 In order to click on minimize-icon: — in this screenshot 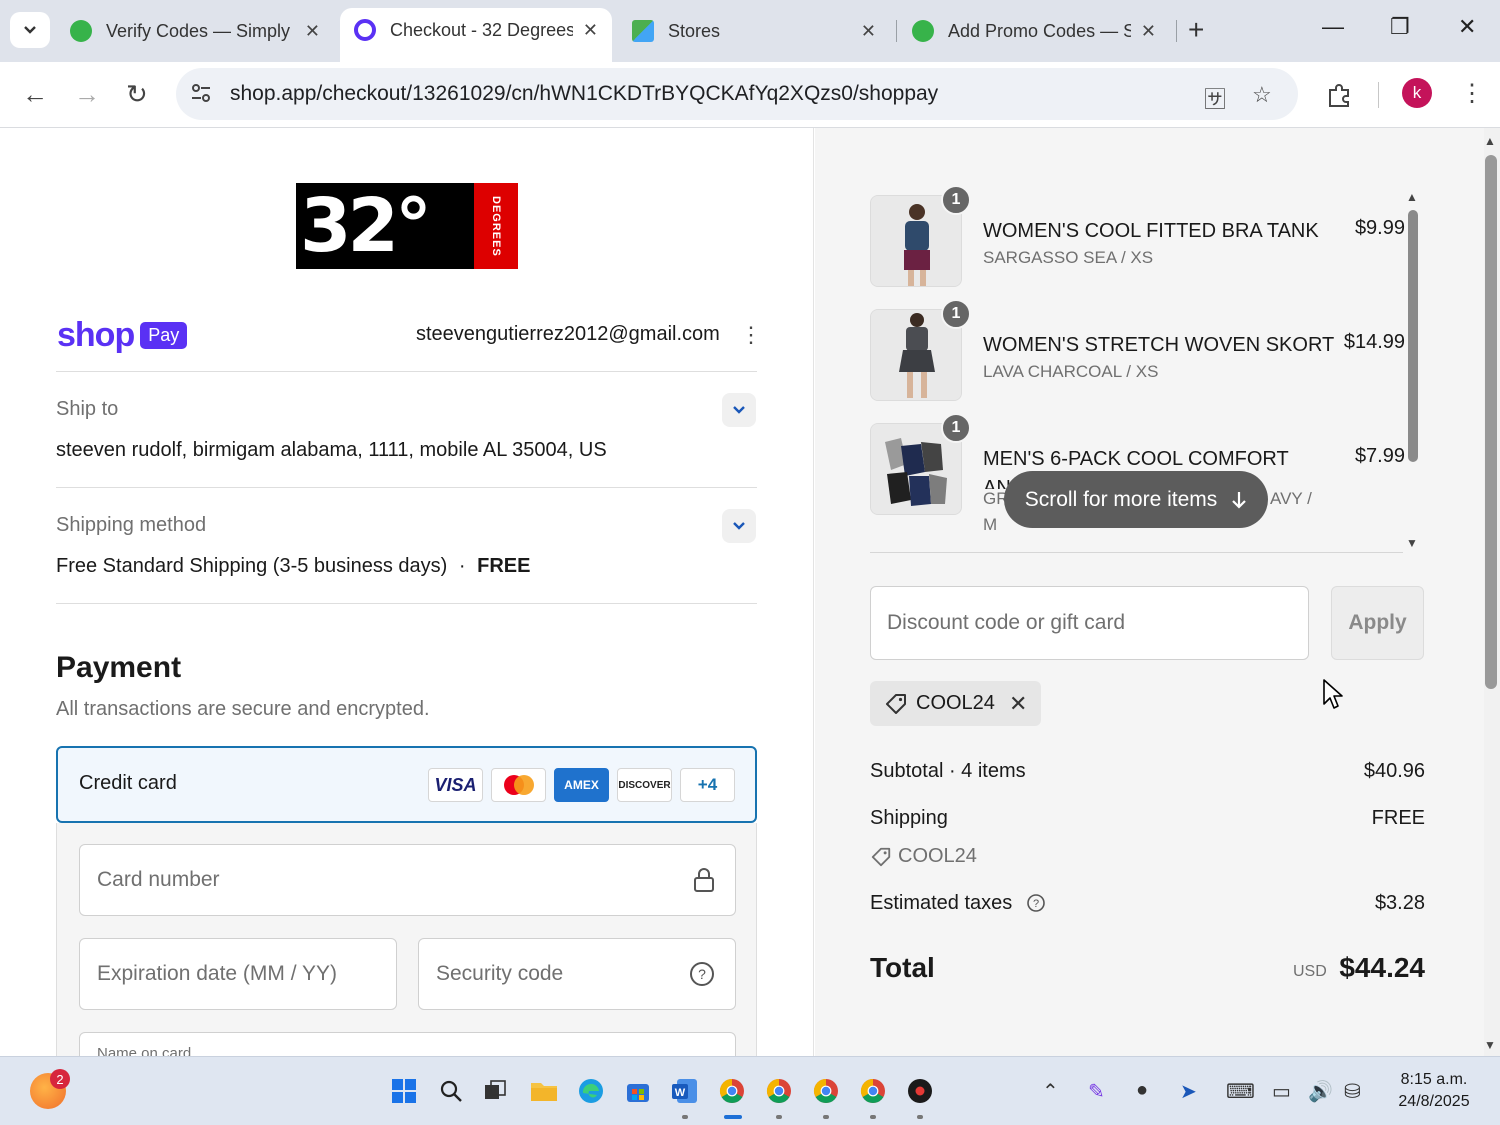, I will do `click(1333, 27)`.